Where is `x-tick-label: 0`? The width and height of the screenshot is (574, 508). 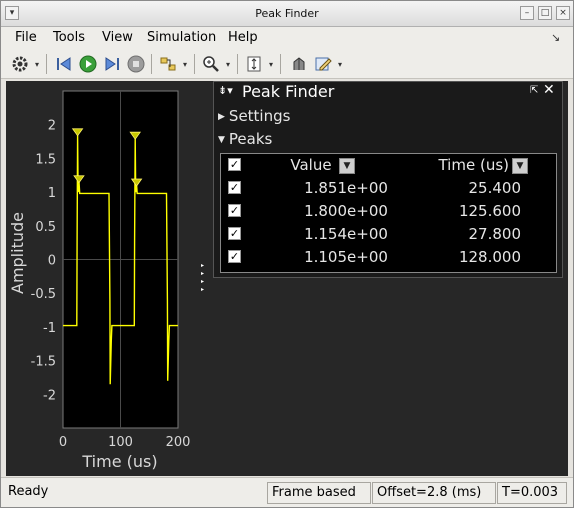 x-tick-label: 0 is located at coordinates (63, 442).